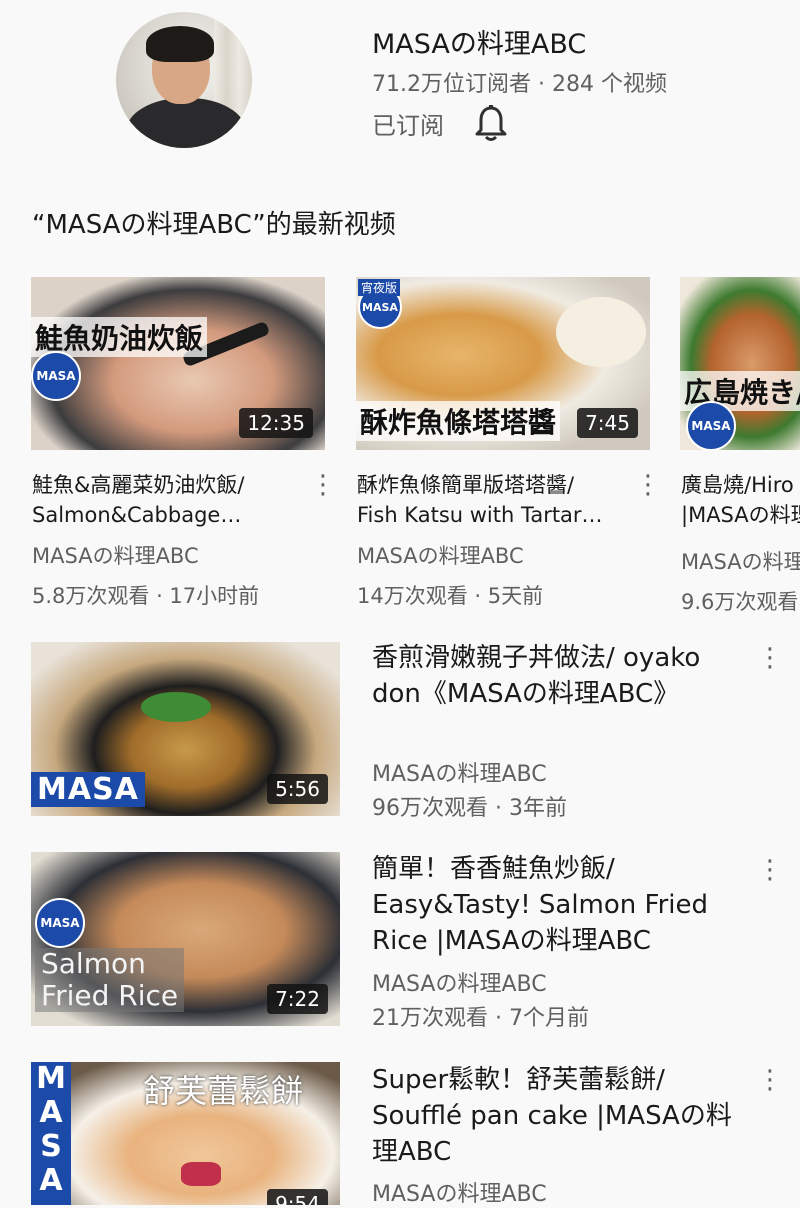 This screenshot has width=800, height=1208. Describe the element at coordinates (740, 515) in the screenshot. I see `video-title-line2: |MASAの料理` at that location.